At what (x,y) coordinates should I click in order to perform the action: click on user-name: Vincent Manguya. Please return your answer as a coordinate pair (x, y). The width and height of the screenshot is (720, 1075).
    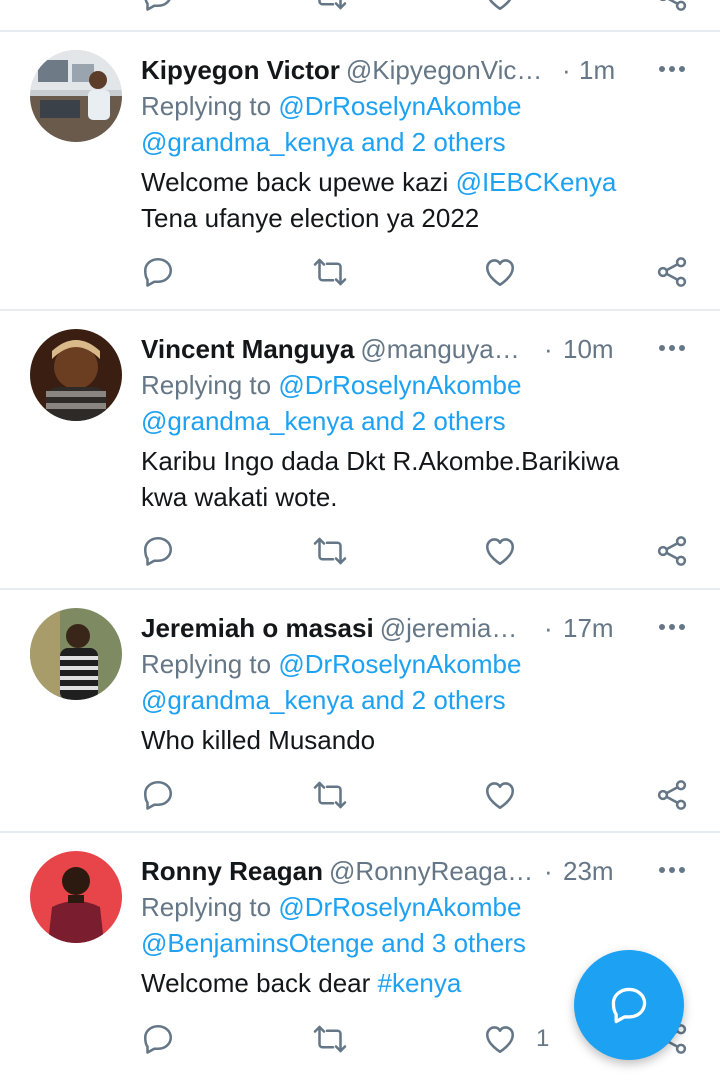
    Looking at the image, I should click on (247, 349).